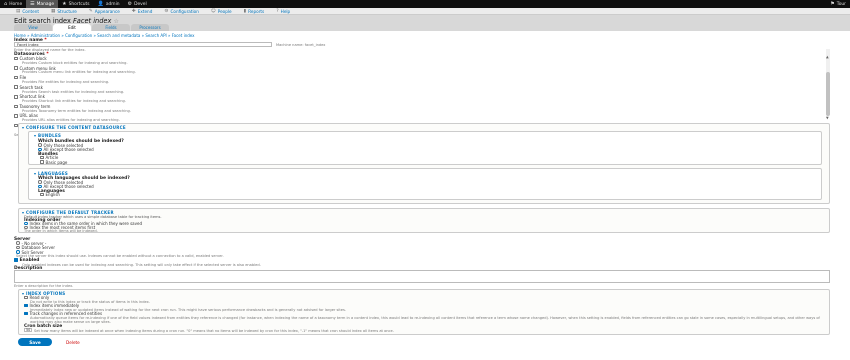 Image resolution: width=850 pixels, height=360 pixels. I want to click on user-icon: 👤, so click(100, 3).